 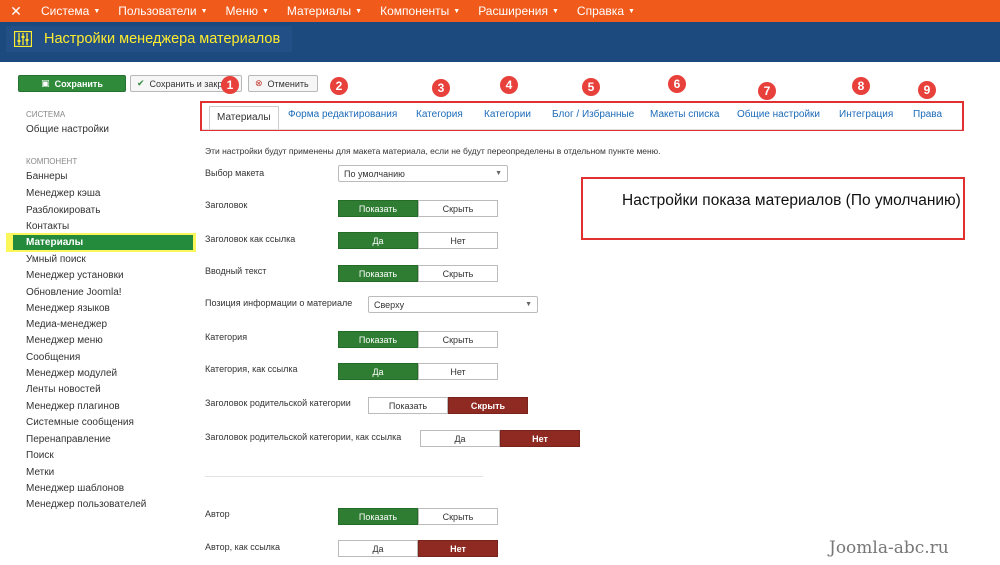 I want to click on author-link-toggle: Да Нет, so click(x=418, y=548).